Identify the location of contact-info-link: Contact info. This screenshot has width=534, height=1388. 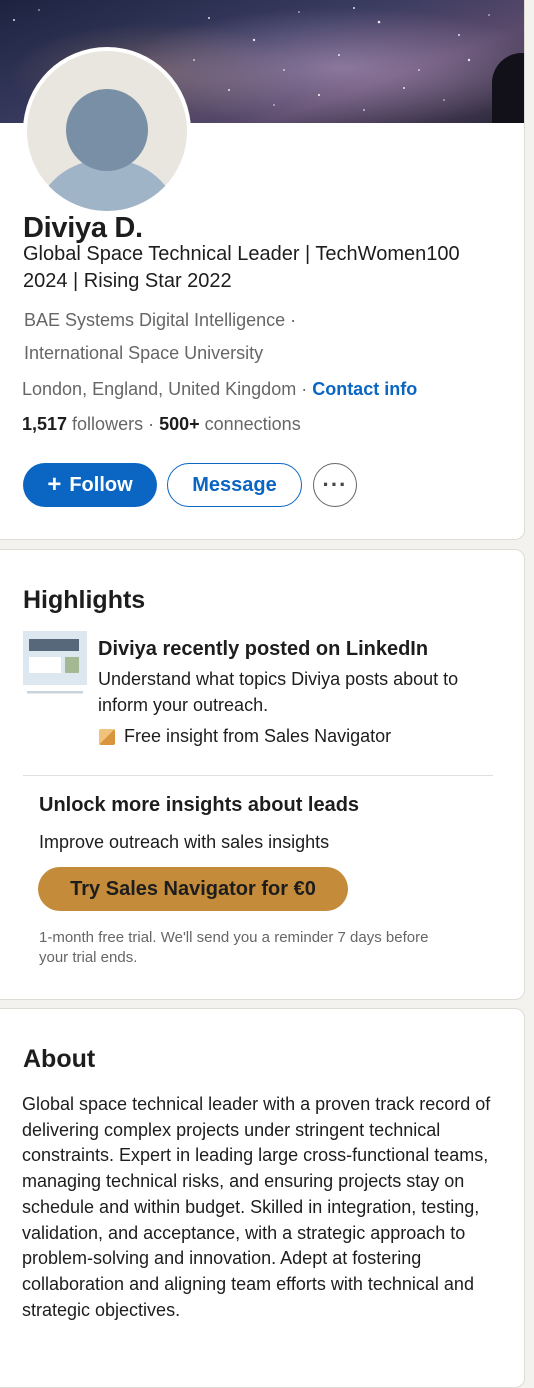
(364, 389).